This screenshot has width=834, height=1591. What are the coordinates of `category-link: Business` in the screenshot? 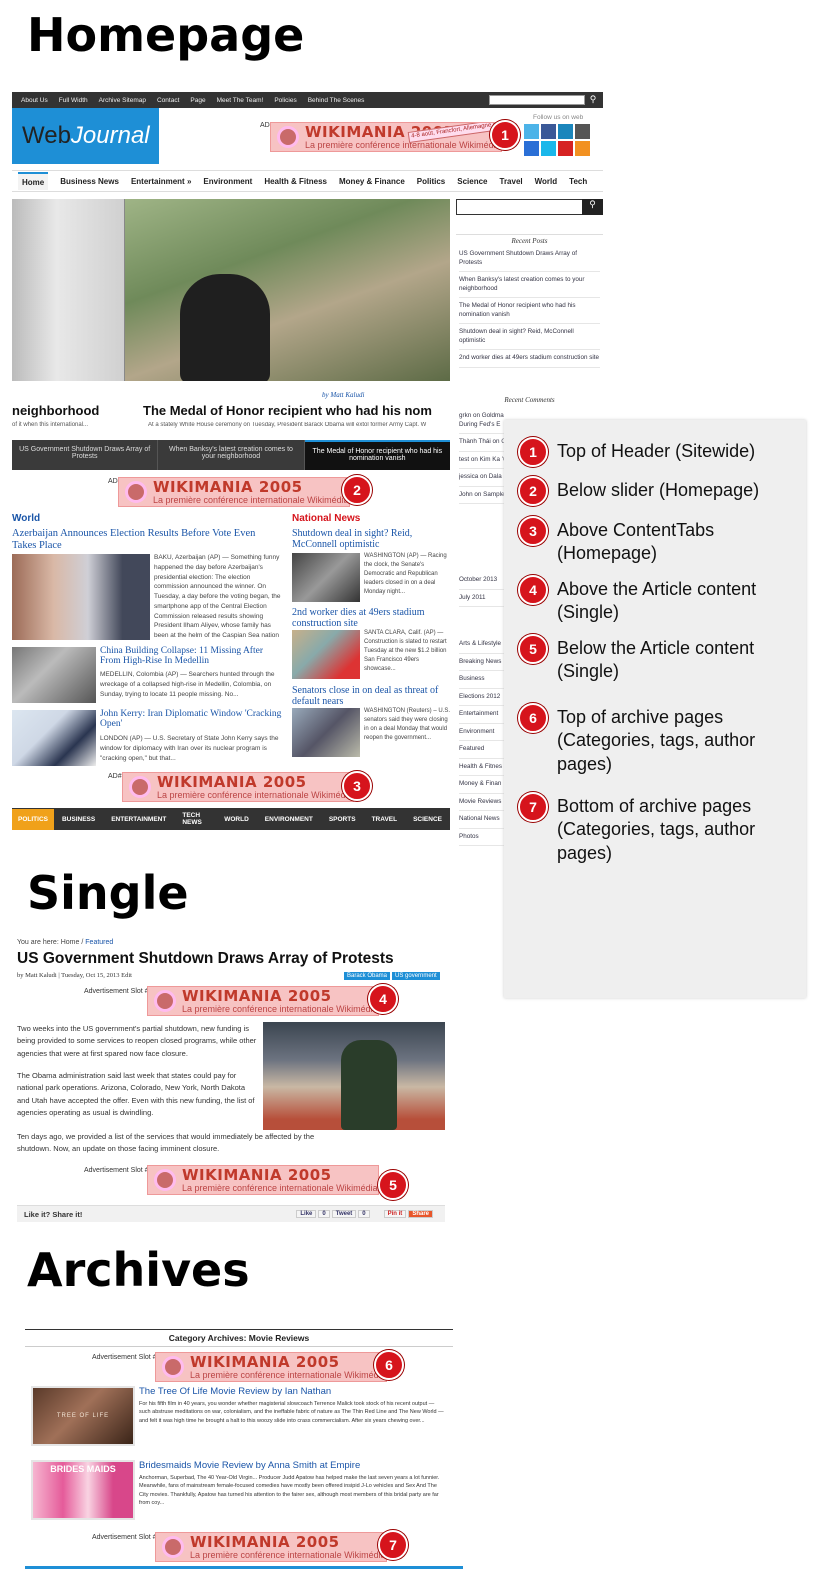 It's located at (481, 680).